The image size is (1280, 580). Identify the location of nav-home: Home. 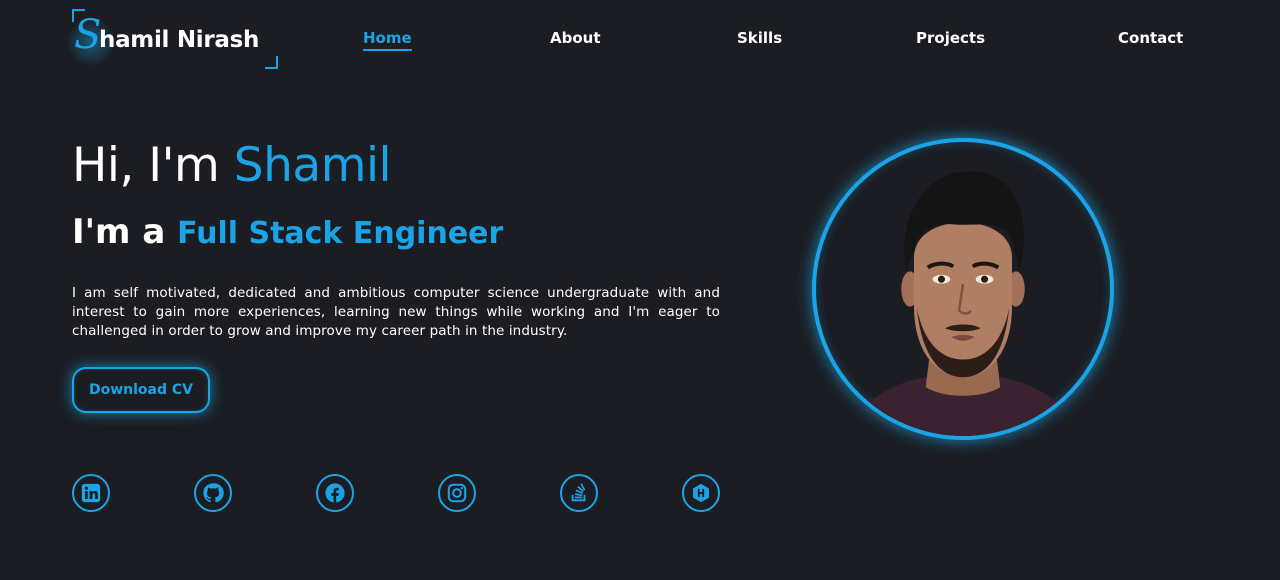
(387, 39).